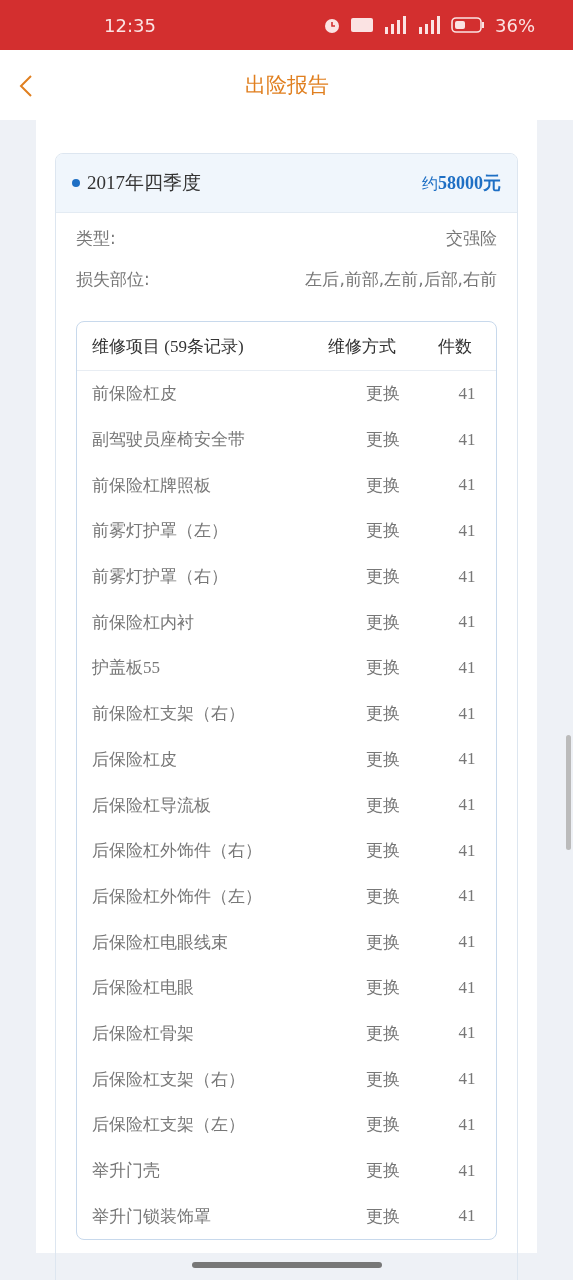 The image size is (573, 1280). I want to click on field-value: 交强险, so click(471, 238).